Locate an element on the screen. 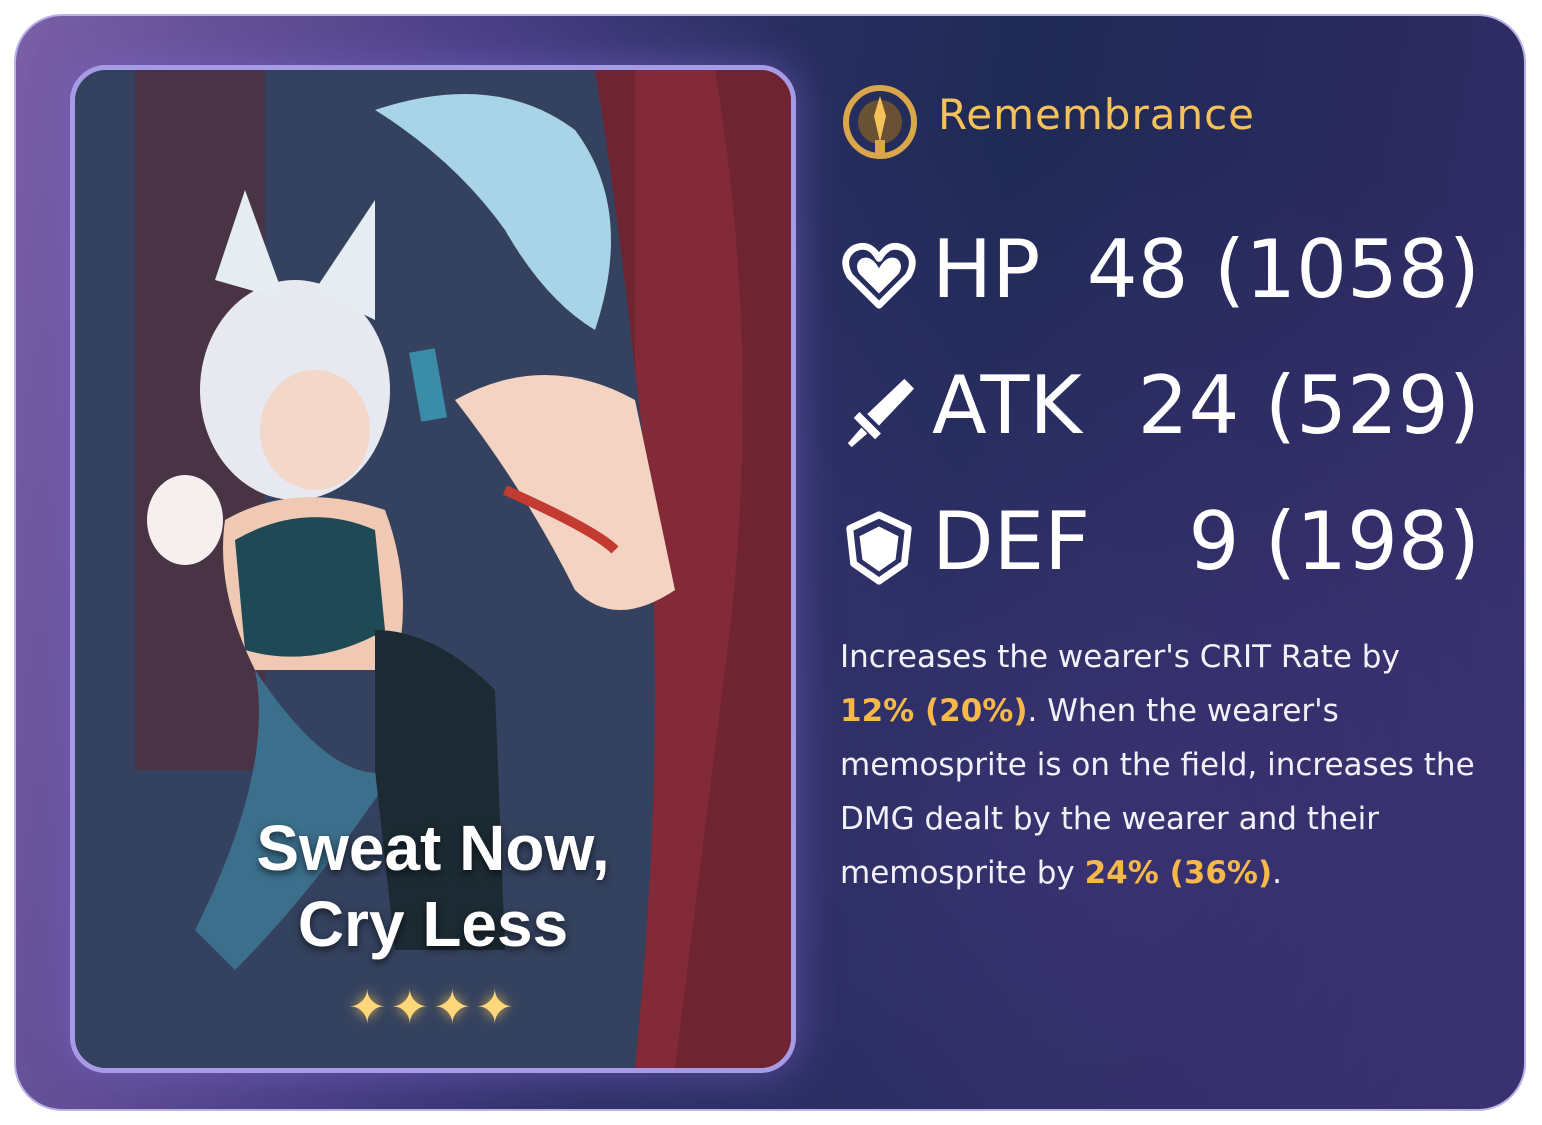 The image size is (1542, 1125). path-label: Remembrance is located at coordinates (1097, 114).